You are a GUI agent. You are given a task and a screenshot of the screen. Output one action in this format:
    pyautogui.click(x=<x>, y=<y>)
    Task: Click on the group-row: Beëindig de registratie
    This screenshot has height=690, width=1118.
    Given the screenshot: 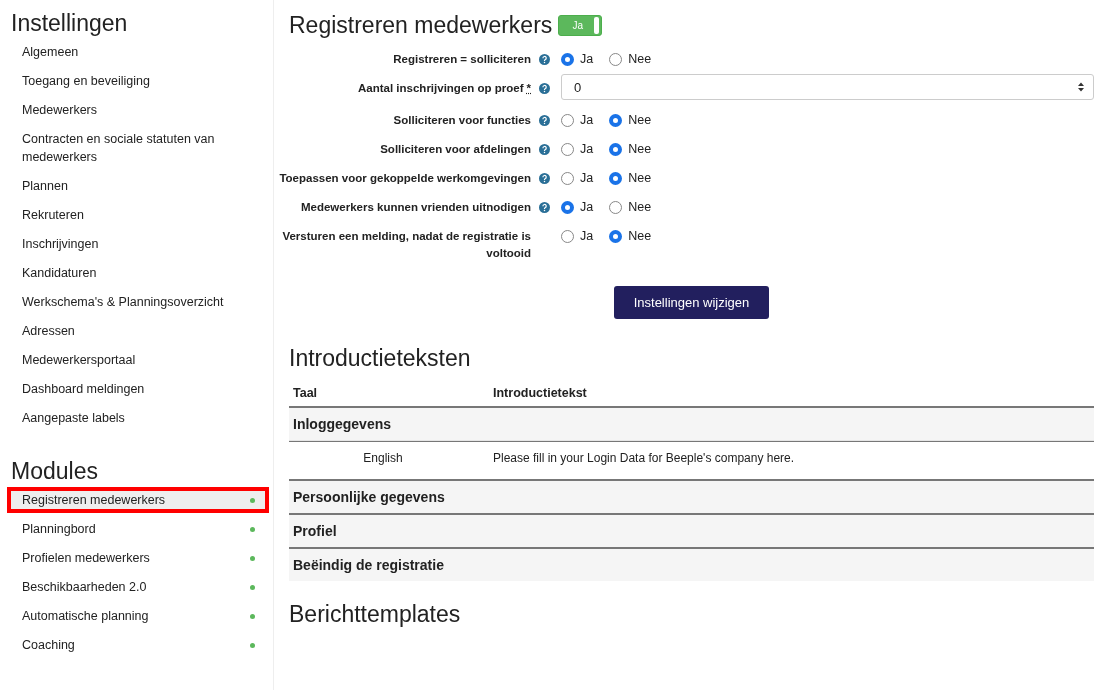 What is the action you would take?
    pyautogui.click(x=691, y=565)
    